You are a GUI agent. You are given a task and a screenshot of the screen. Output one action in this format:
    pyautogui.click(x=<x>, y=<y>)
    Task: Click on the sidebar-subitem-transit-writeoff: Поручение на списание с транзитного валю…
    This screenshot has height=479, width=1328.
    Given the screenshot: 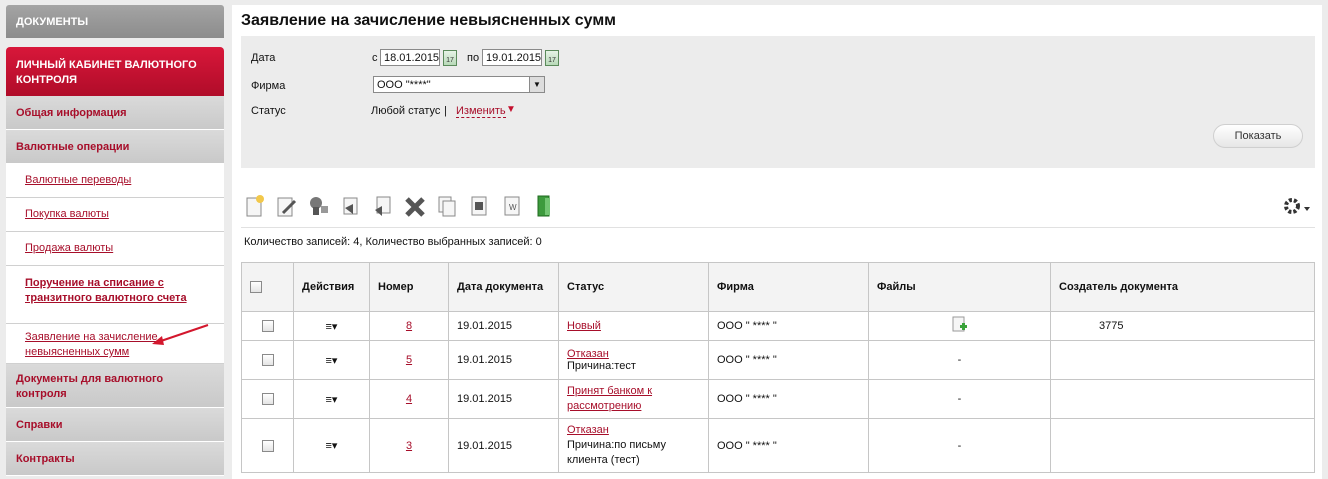 What is the action you would take?
    pyautogui.click(x=115, y=295)
    